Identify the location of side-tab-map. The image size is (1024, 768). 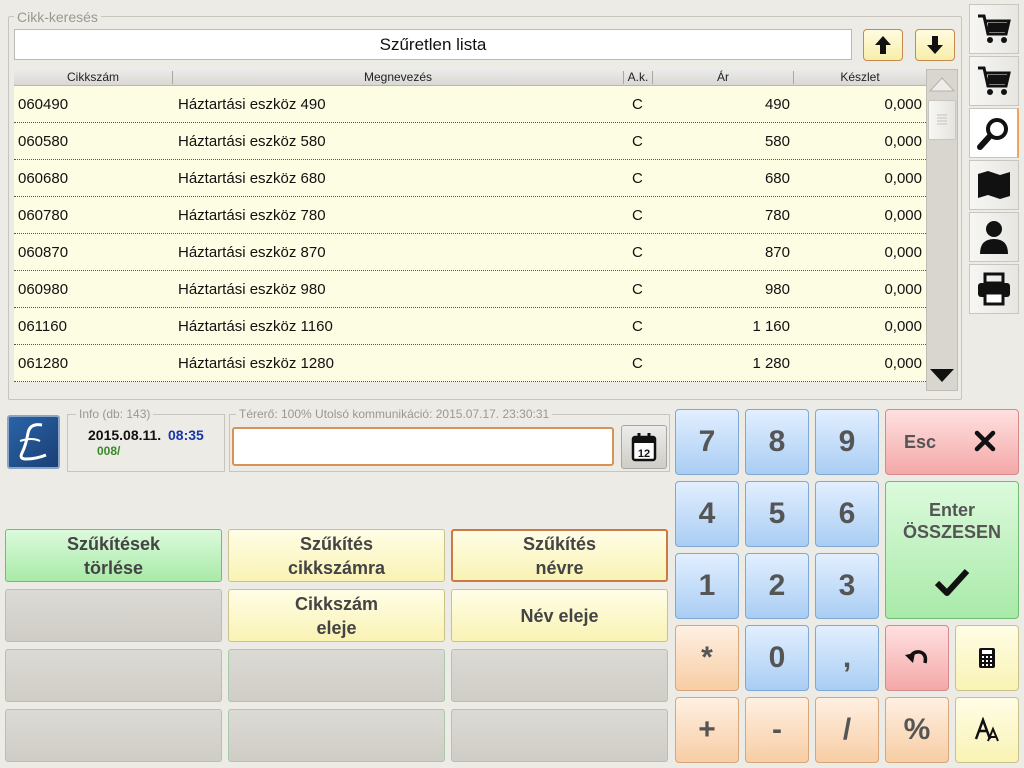
(994, 185).